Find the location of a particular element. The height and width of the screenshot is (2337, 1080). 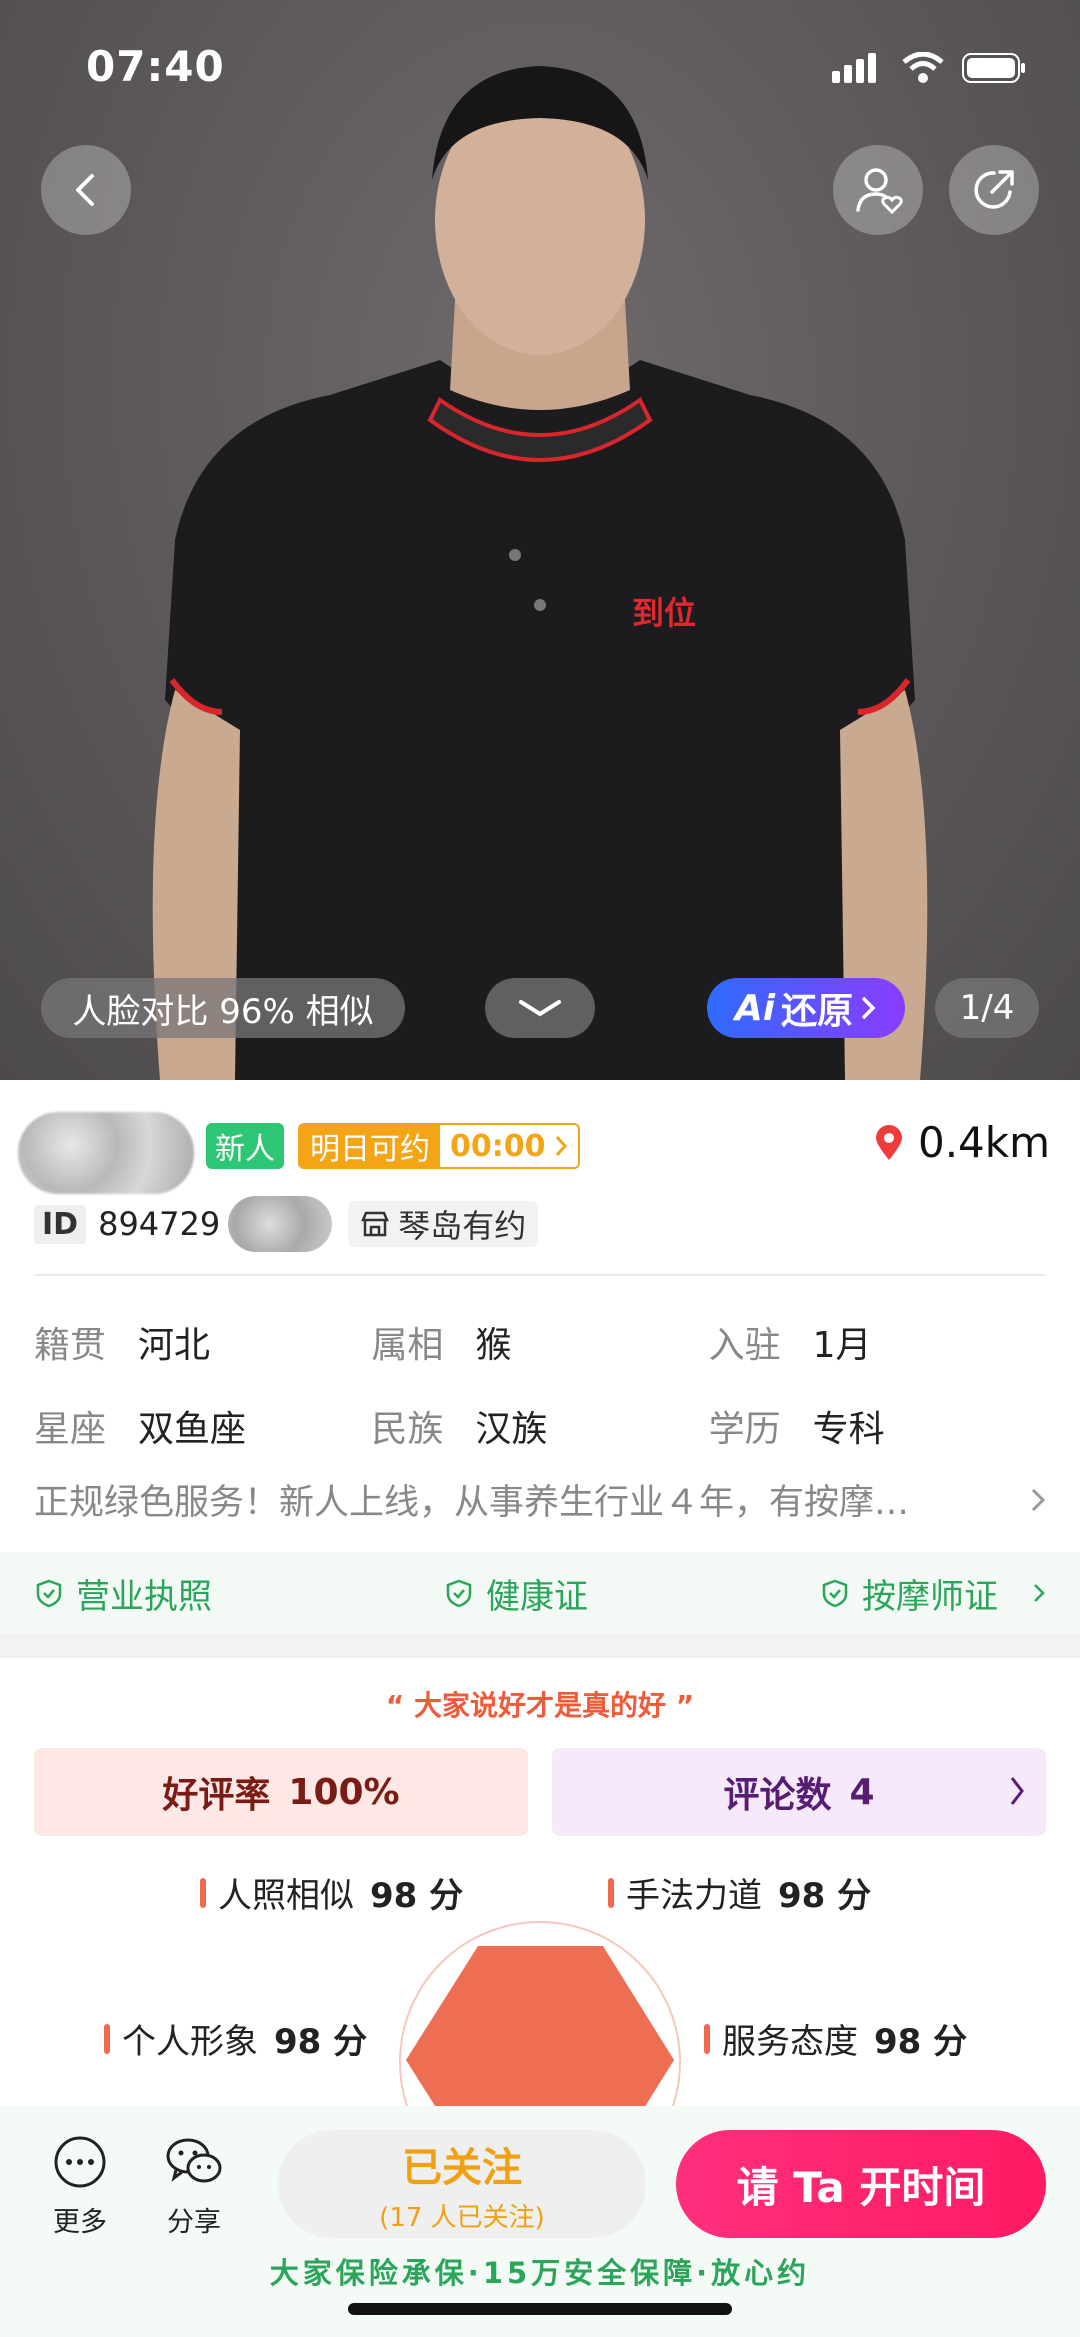

info-key: 入驻 is located at coordinates (744, 1345).